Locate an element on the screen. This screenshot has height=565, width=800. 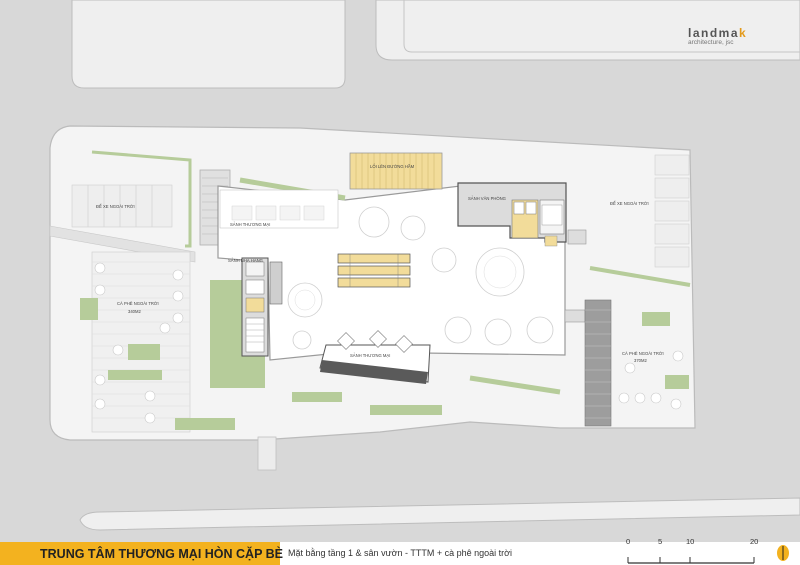
scale-bar-graphic is located at coordinates (691, 560).